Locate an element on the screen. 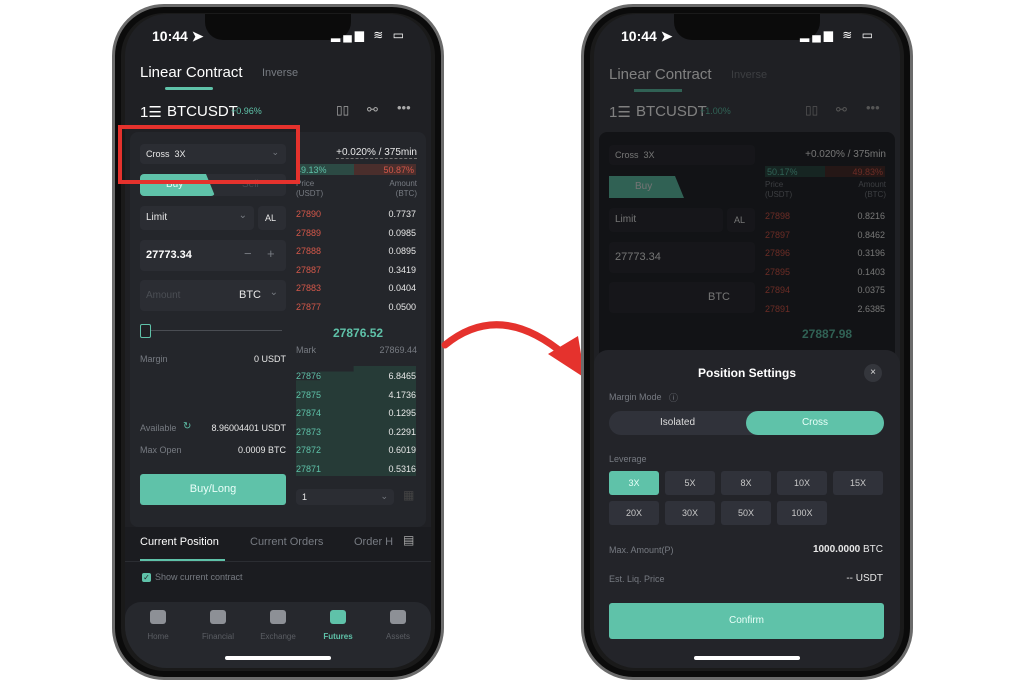  bid-row: 27874 0.1295 is located at coordinates (356, 414).